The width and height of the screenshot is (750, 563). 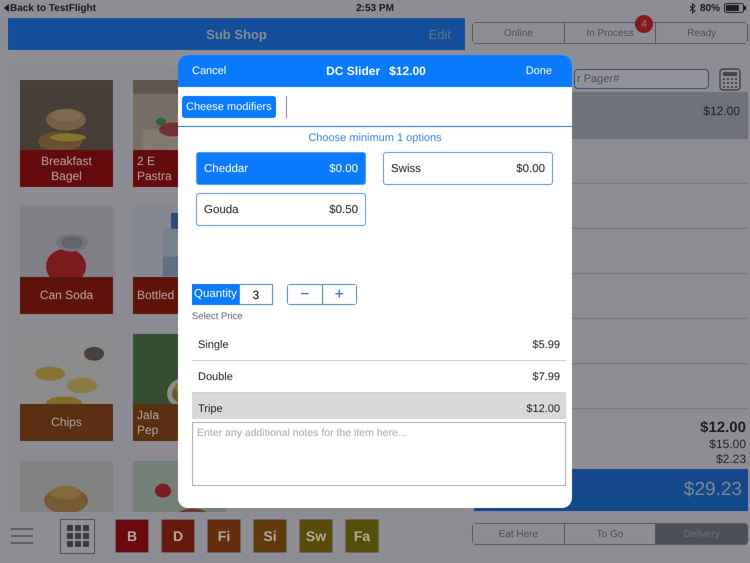 What do you see at coordinates (723, 428) in the screenshot?
I see `total-amount: $12.00` at bounding box center [723, 428].